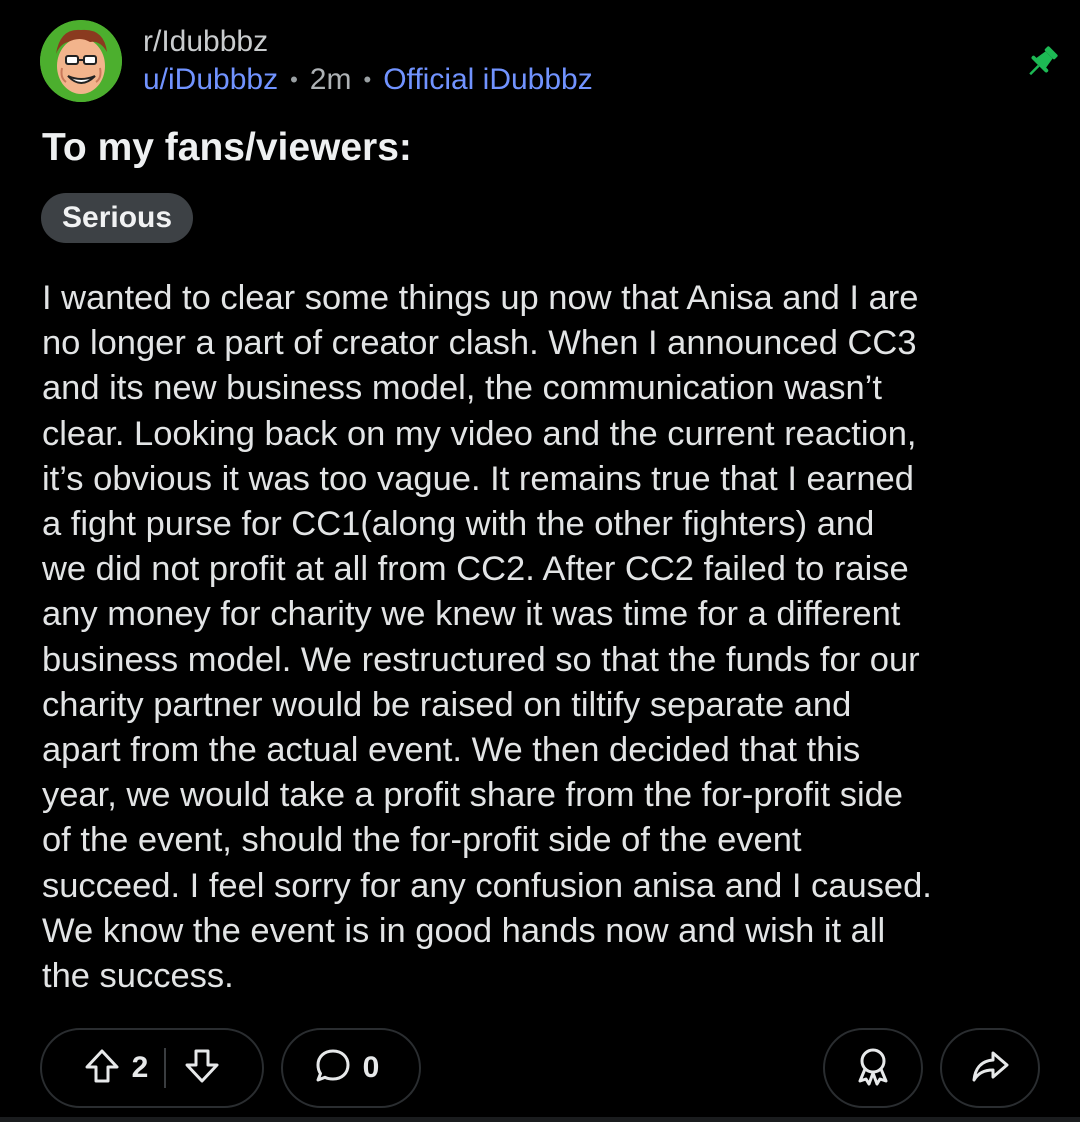  I want to click on post-time: 2m, so click(330, 79).